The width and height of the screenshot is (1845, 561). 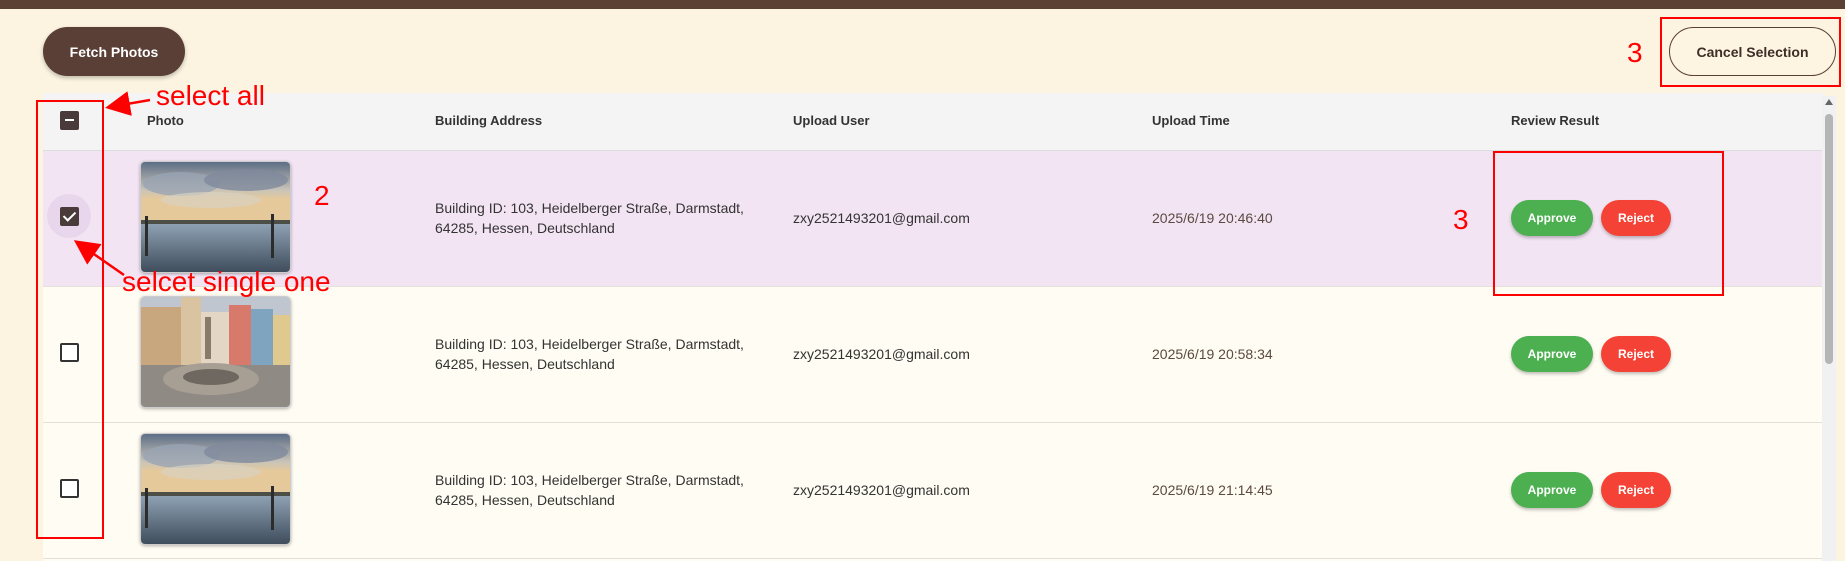 I want to click on arrow-to-select-all, so click(x=128, y=103).